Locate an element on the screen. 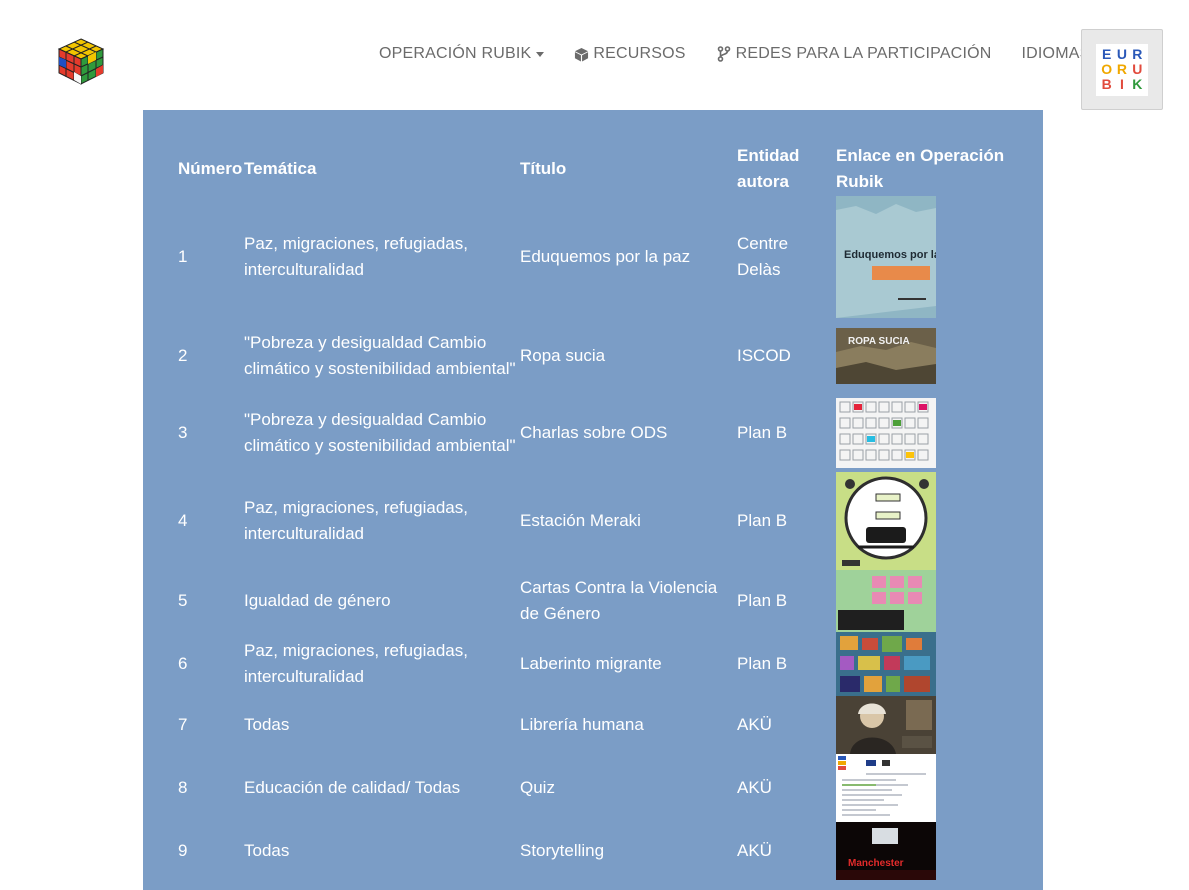 The image size is (1189, 890). thumb-text: ROPA SUCIA is located at coordinates (879, 341).